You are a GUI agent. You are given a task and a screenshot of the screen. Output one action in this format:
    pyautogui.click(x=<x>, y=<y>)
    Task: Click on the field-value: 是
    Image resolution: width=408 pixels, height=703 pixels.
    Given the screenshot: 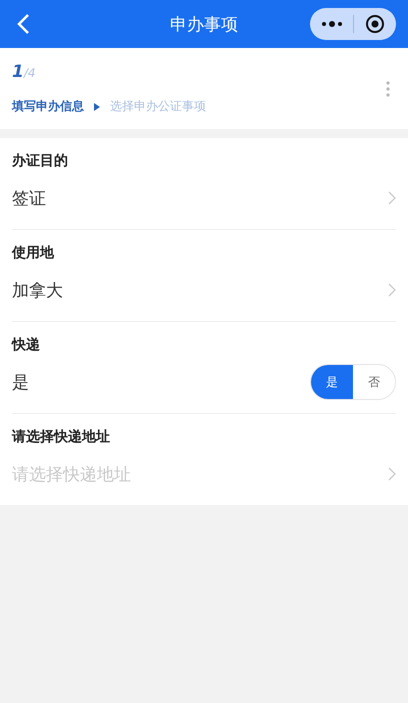 What is the action you would take?
    pyautogui.click(x=20, y=383)
    